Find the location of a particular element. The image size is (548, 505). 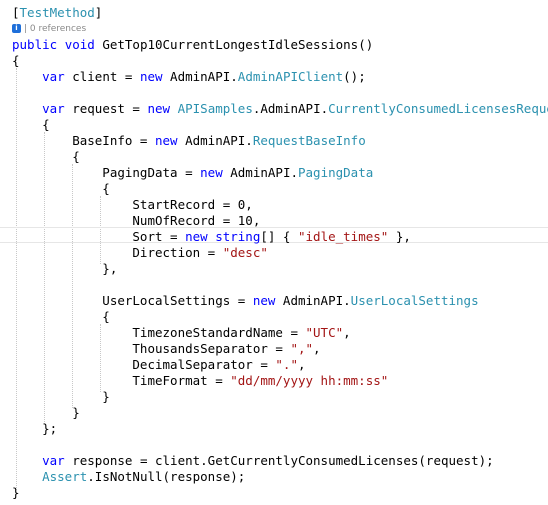

code-token: BaseInfo = is located at coordinates (83, 140).